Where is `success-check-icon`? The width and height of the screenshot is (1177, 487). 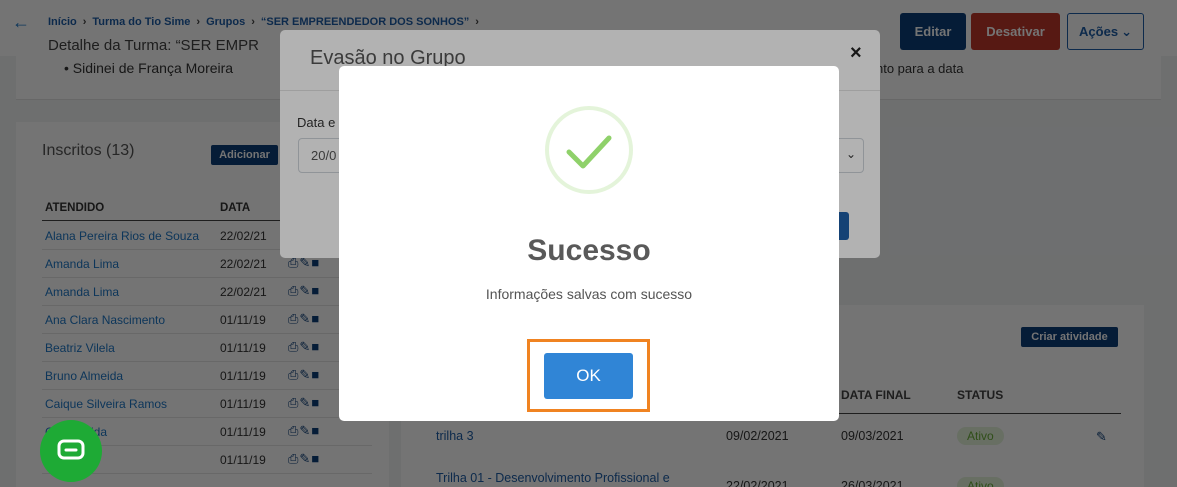
success-check-icon is located at coordinates (589, 150).